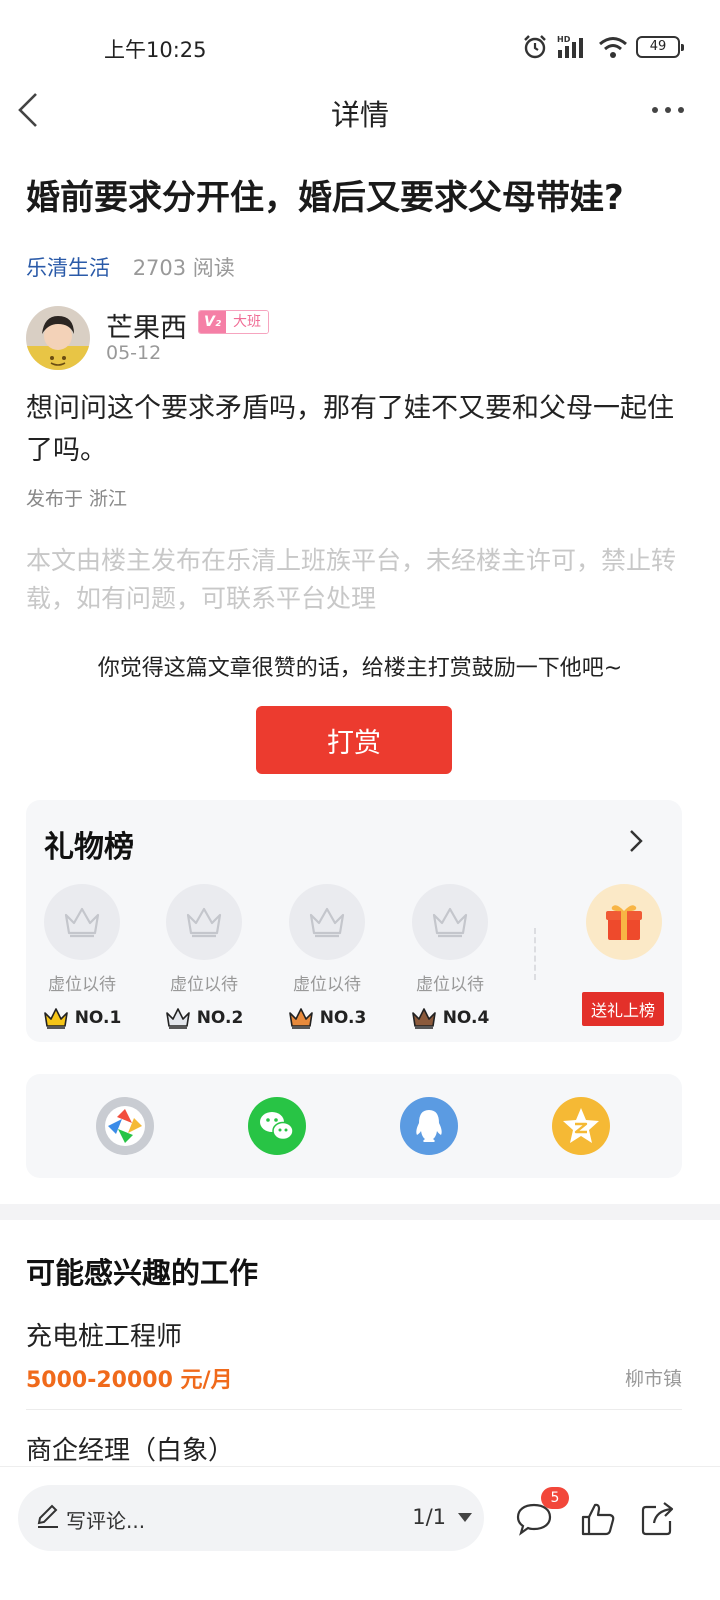 This screenshot has width=720, height=1600. Describe the element at coordinates (360, 668) in the screenshot. I see `reward-hint: 你觉得这篇文章很赞的话，给楼主打赏鼓励一下他吧~` at that location.